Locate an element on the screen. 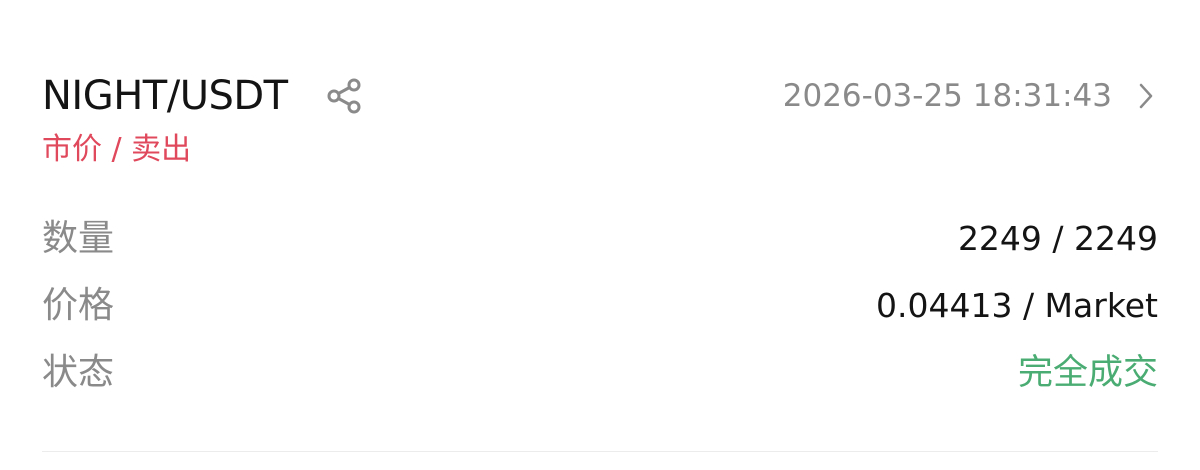 The width and height of the screenshot is (1200, 470). order-type-side: 市价 / 卖出 is located at coordinates (117, 149).